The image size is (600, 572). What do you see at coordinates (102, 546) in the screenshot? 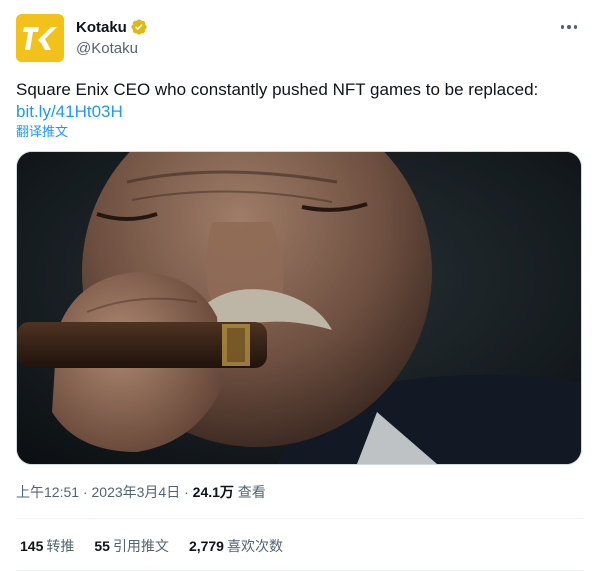
I see `quote-tweets-count: 55` at bounding box center [102, 546].